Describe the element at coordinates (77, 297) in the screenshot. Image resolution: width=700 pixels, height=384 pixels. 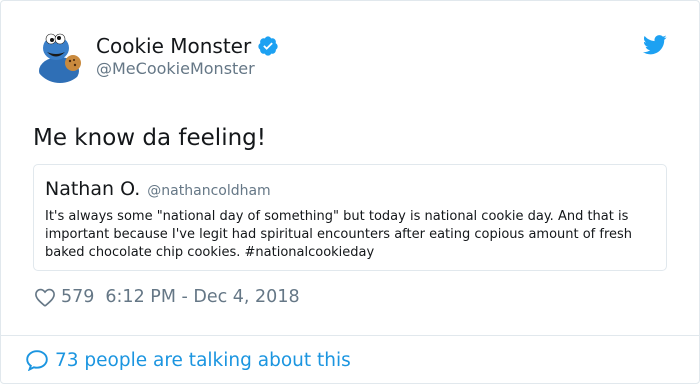
I see `like-count: 579` at that location.